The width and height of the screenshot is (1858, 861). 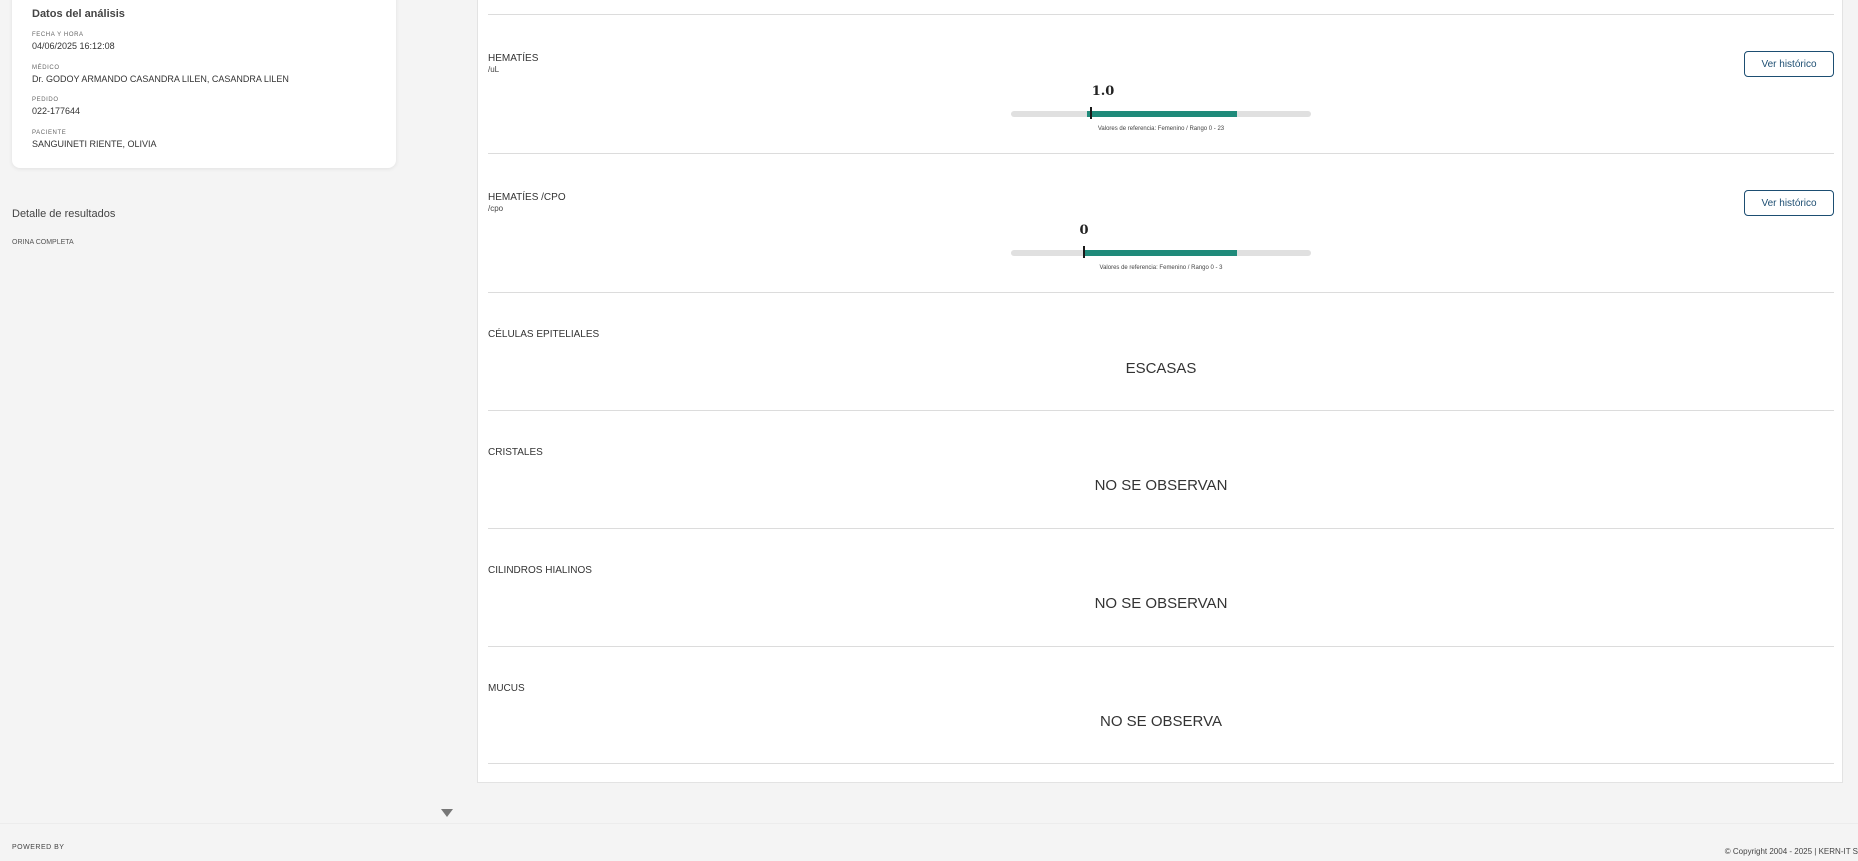 I want to click on date-value: 04/06/2025 16:12:08, so click(x=73, y=46).